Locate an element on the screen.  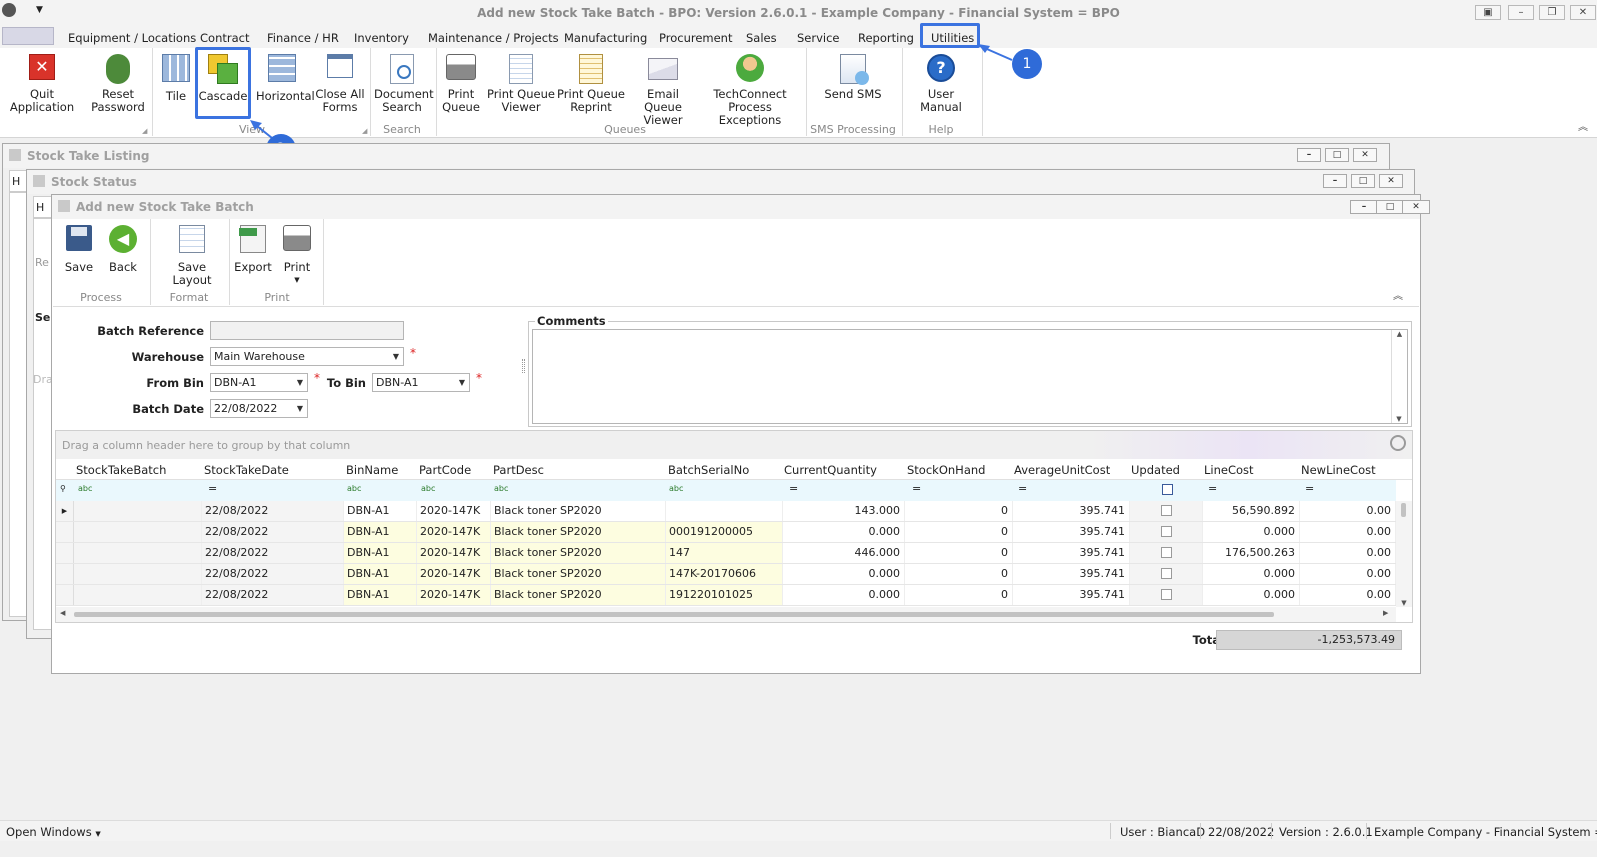
export-button: Export is located at coordinates (253, 249).